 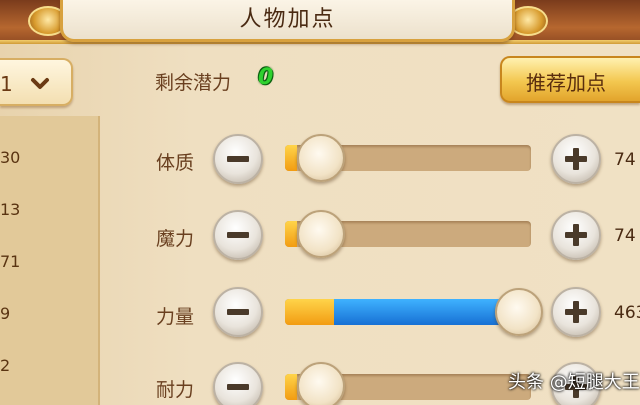 I want to click on increase-magic-button, so click(x=576, y=235).